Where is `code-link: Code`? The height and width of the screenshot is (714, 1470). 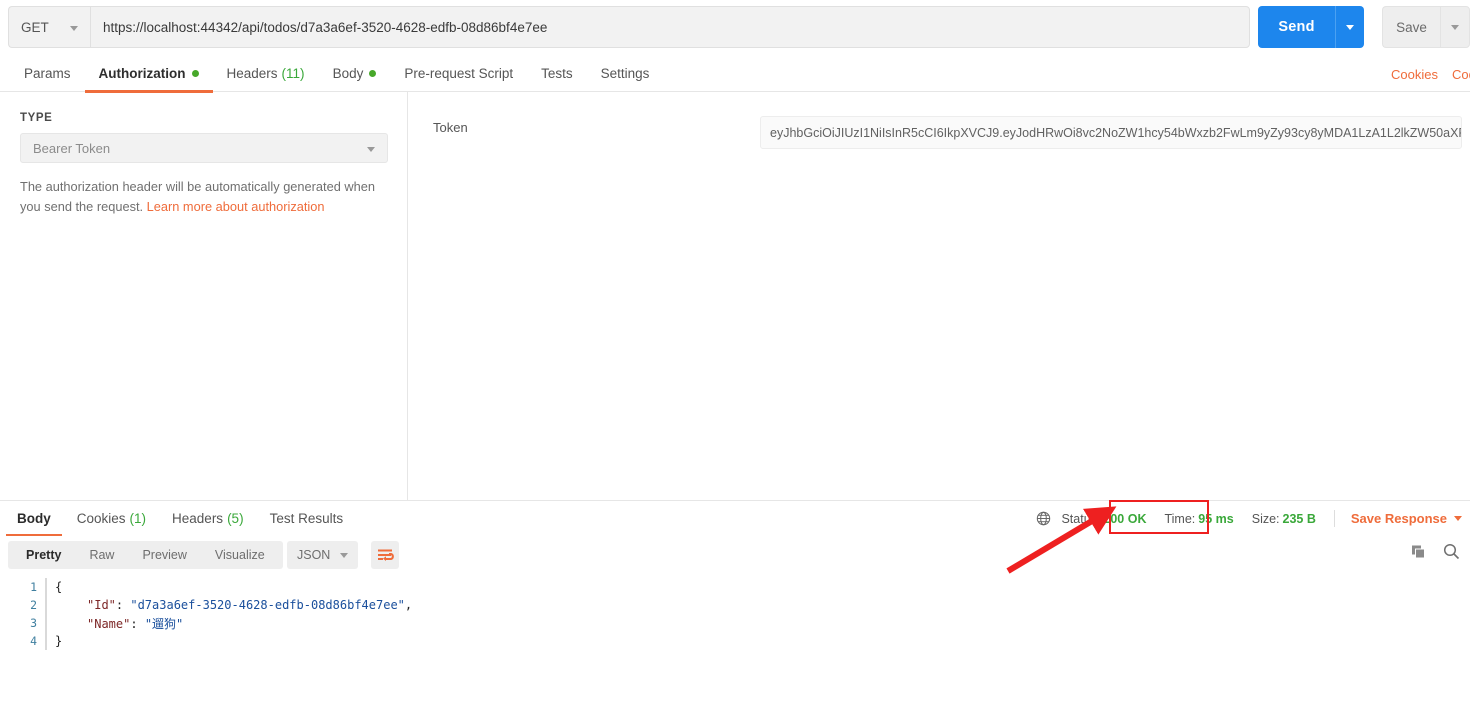
code-link: Code is located at coordinates (1461, 74).